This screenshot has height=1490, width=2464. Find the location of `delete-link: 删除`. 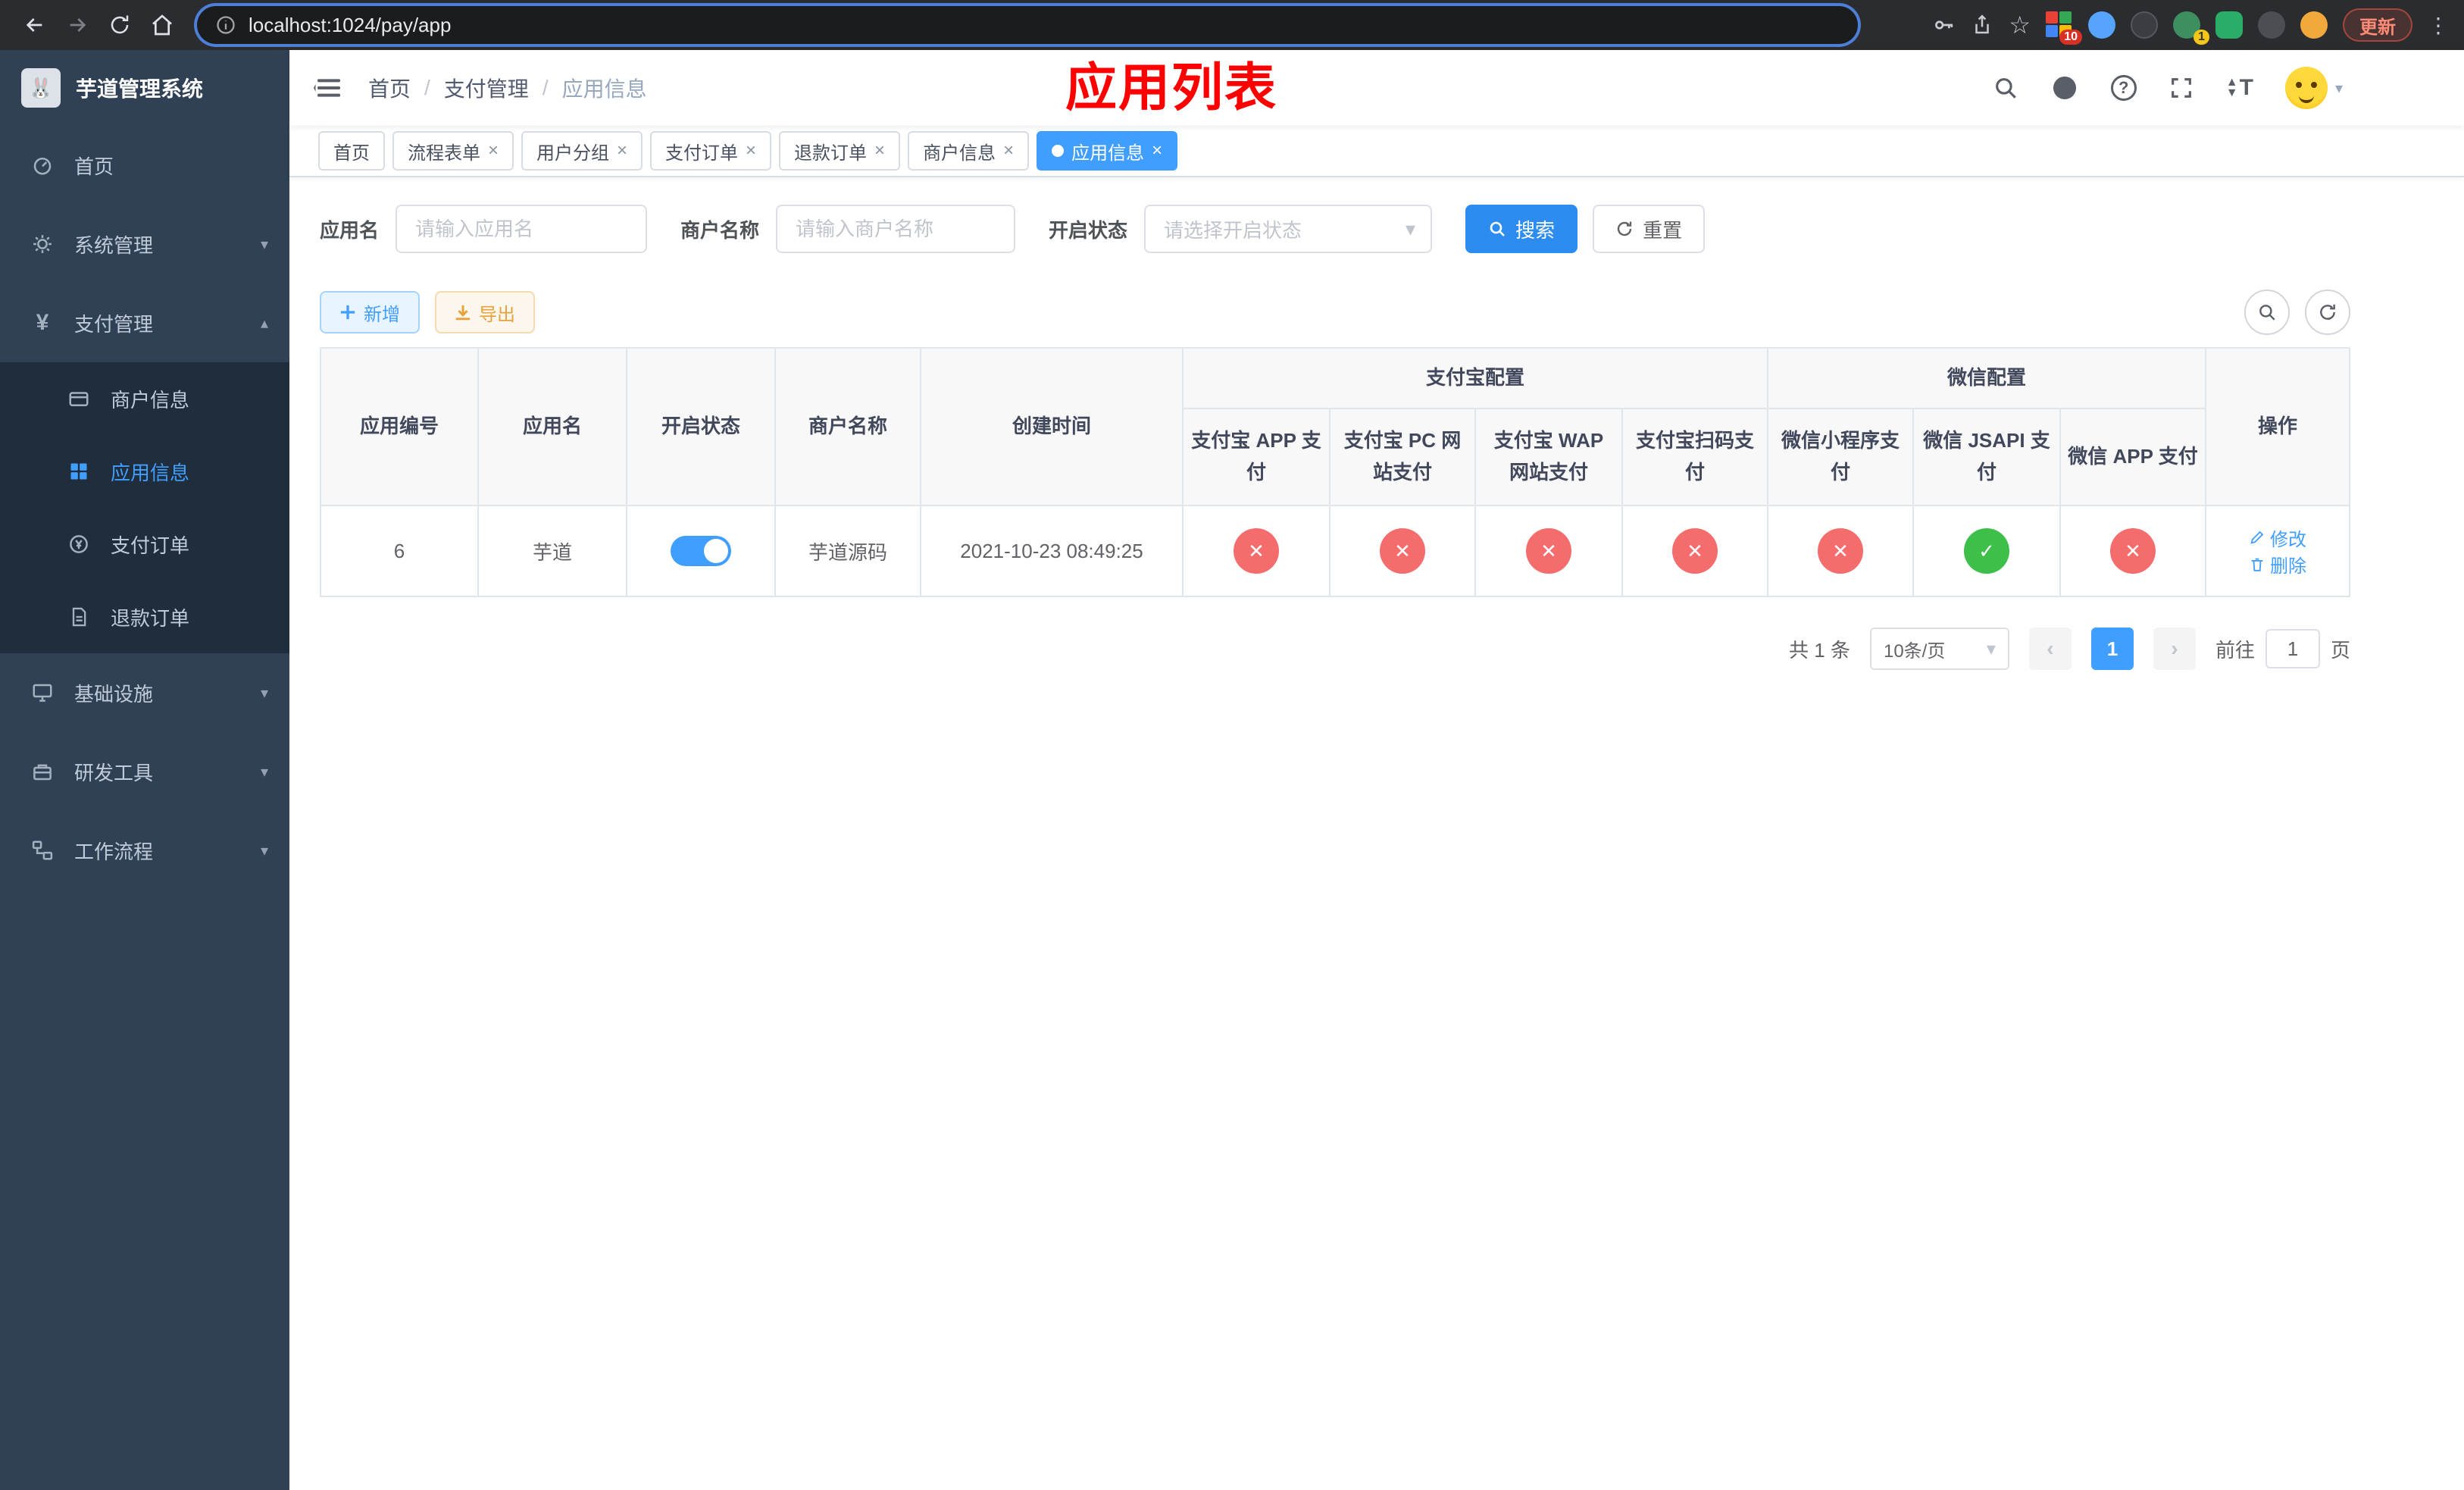

delete-link: 删除 is located at coordinates (2277, 565).